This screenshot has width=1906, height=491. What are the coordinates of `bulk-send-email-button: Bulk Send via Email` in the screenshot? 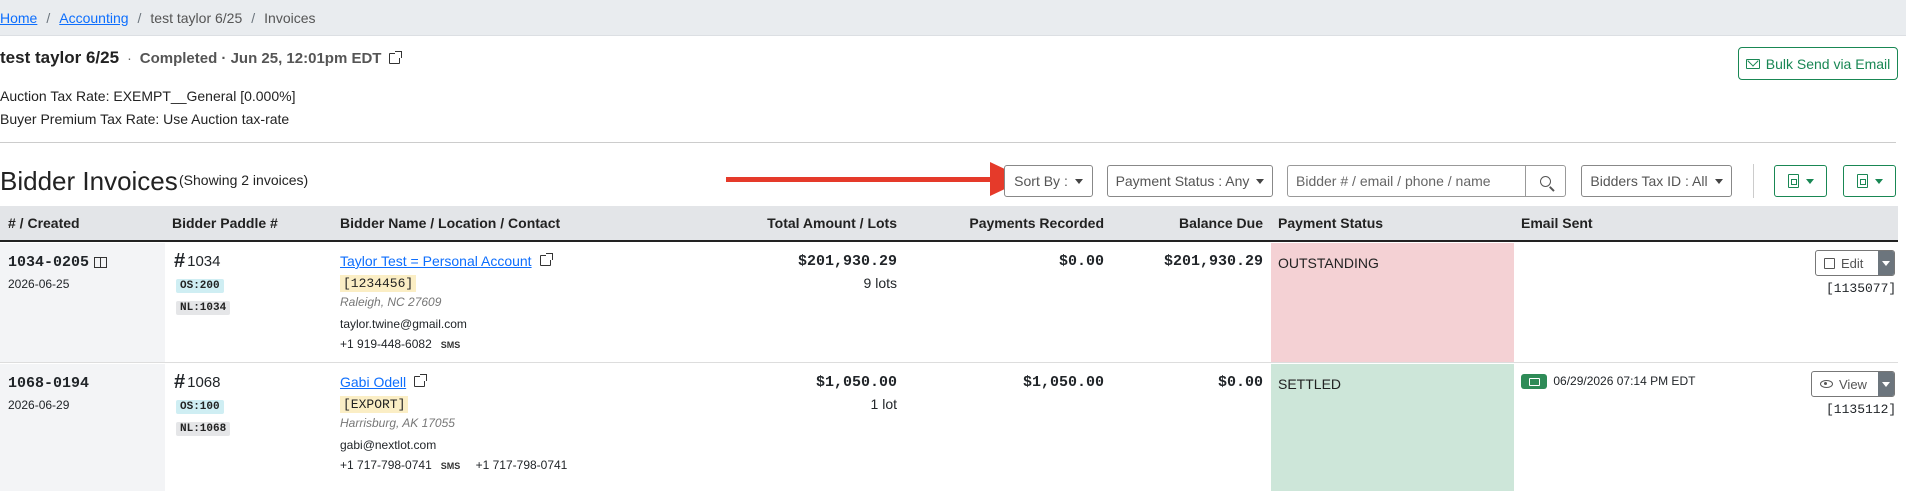 It's located at (1818, 63).